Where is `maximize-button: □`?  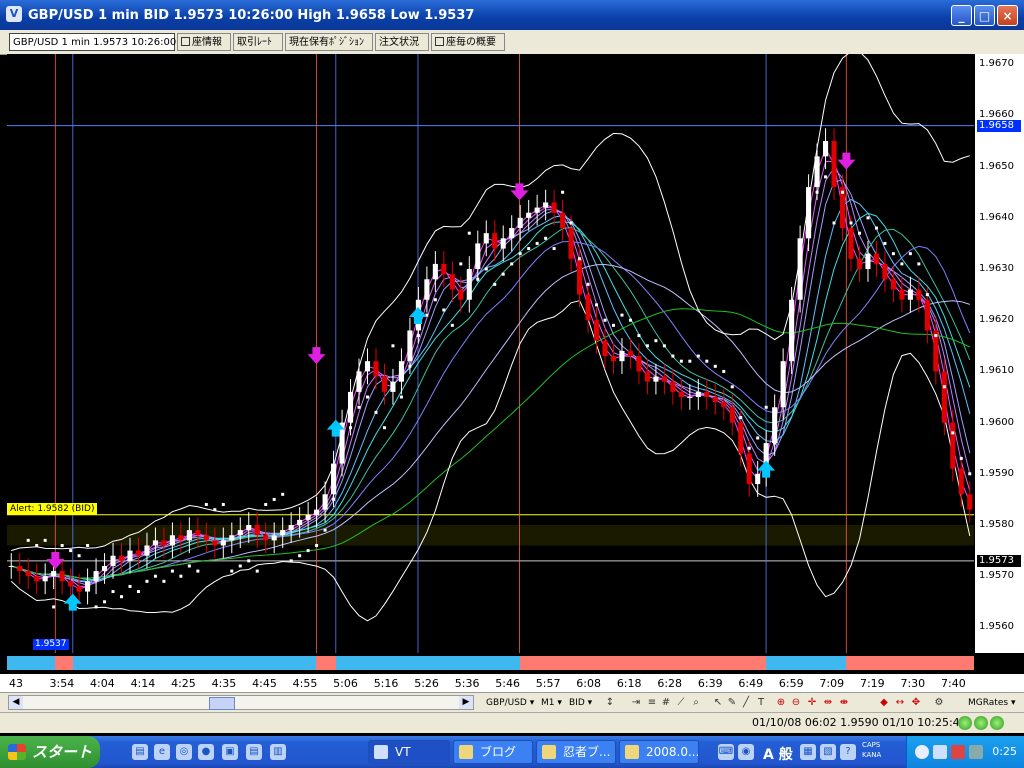
maximize-button: □ is located at coordinates (984, 15).